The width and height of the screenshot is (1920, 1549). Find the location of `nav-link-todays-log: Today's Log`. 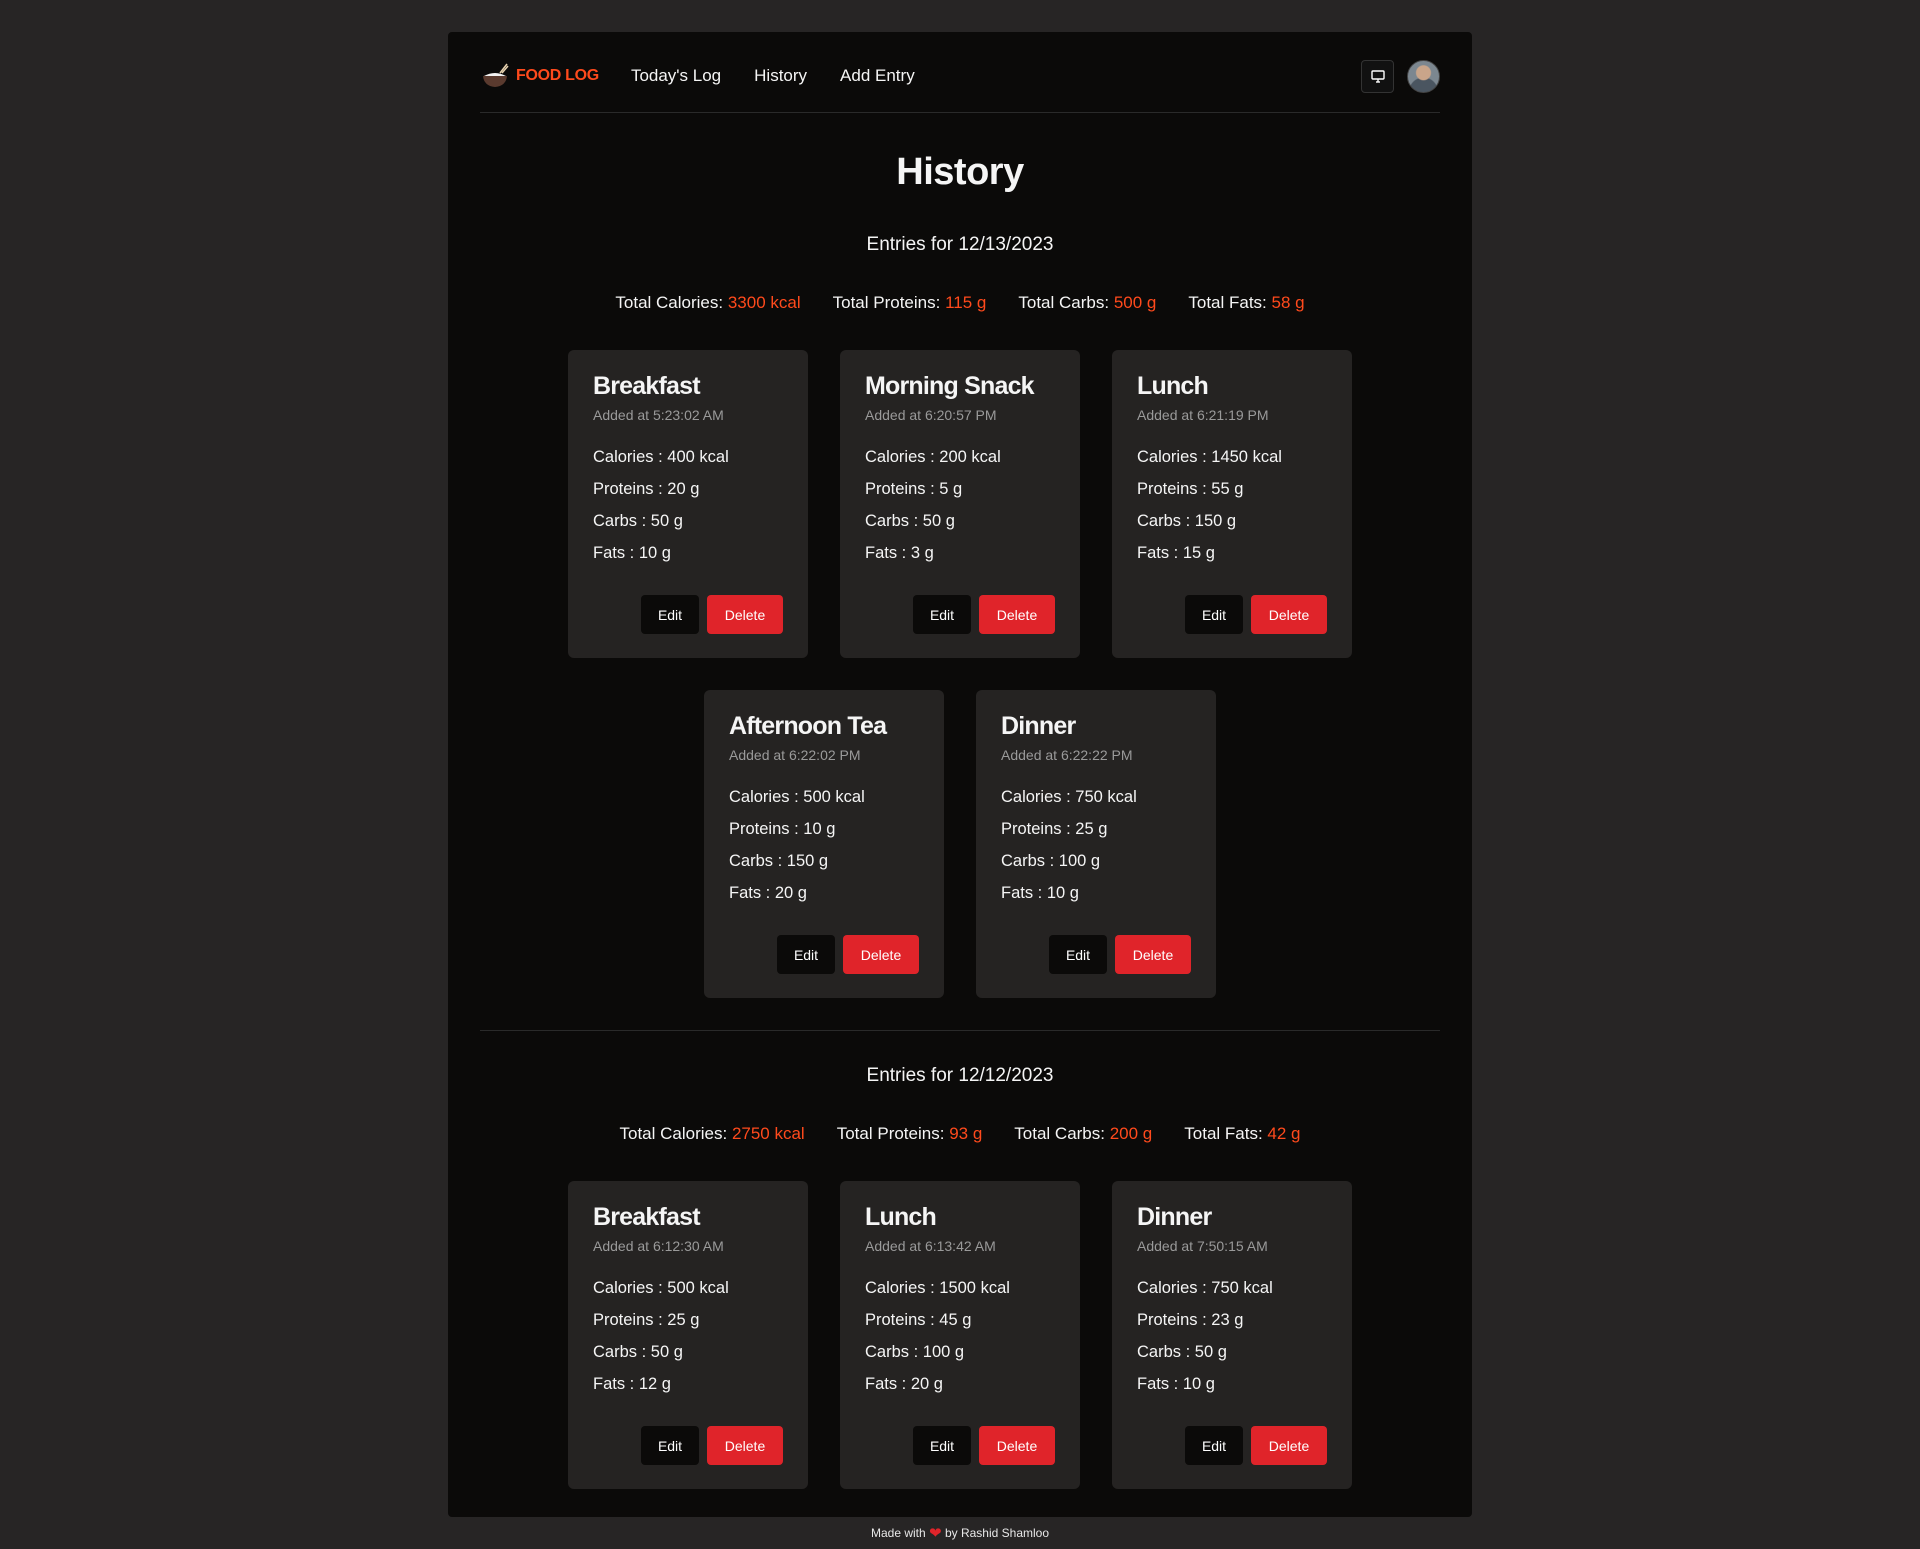

nav-link-todays-log: Today's Log is located at coordinates (676, 76).